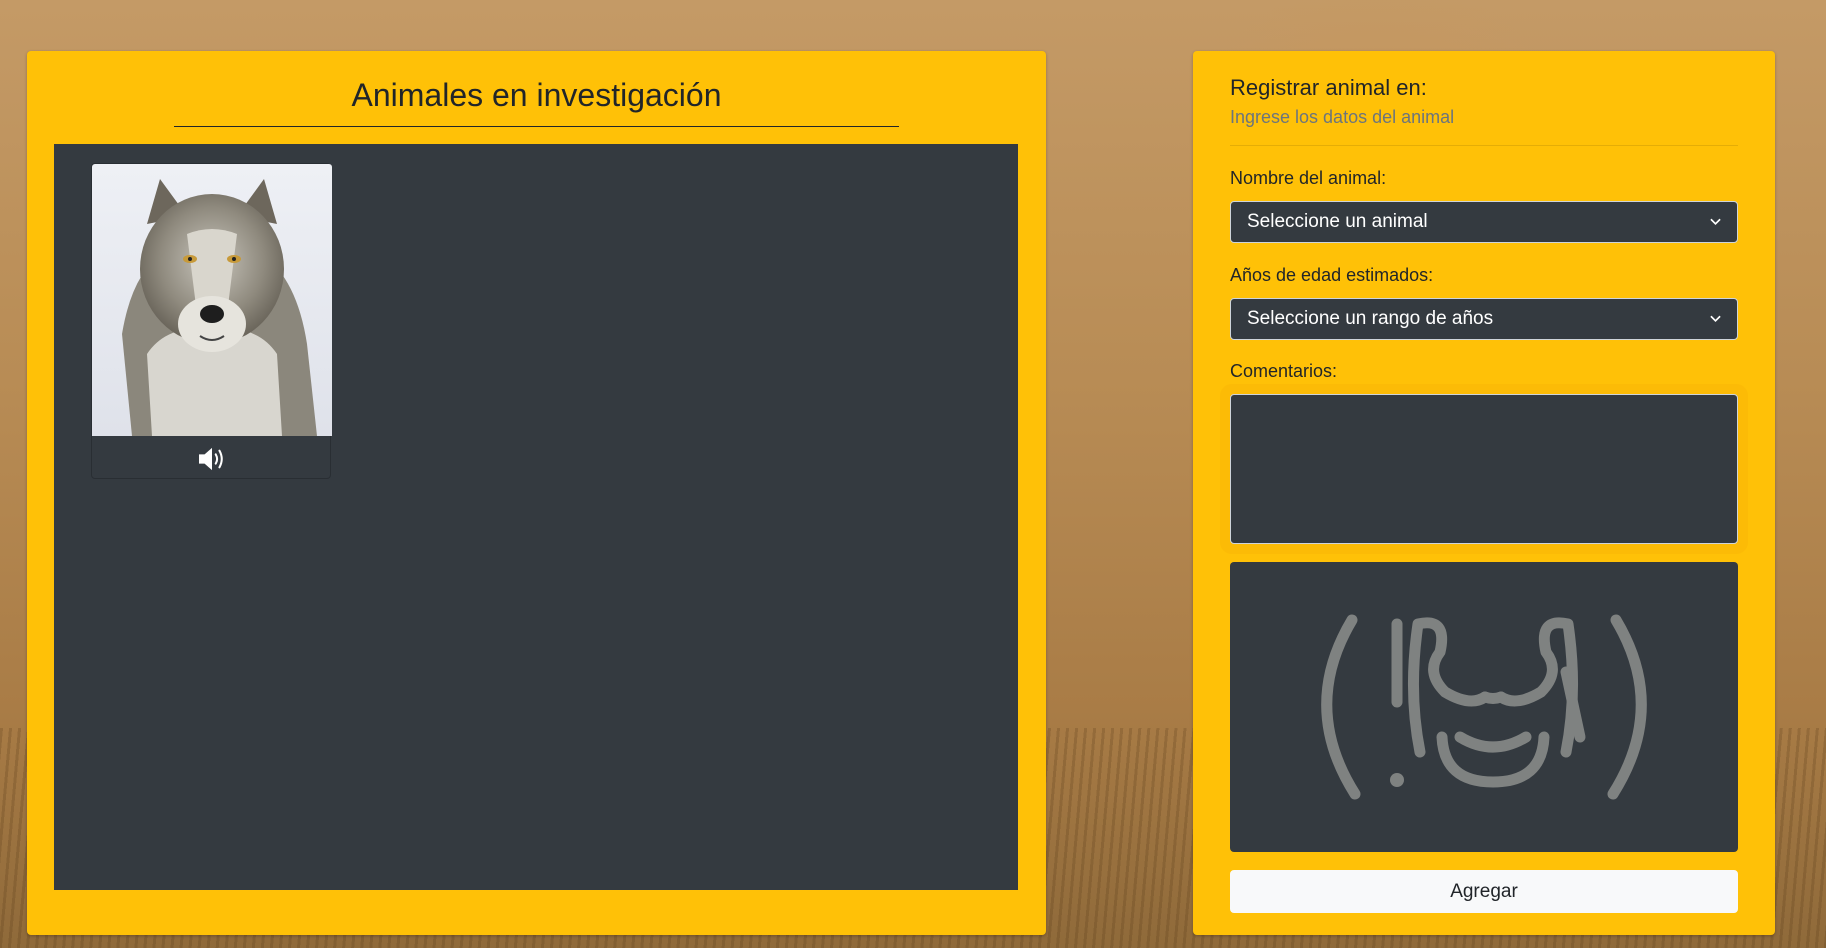 This screenshot has height=948, width=1826. Describe the element at coordinates (1484, 891) in the screenshot. I see `add-button: Agregar` at that location.